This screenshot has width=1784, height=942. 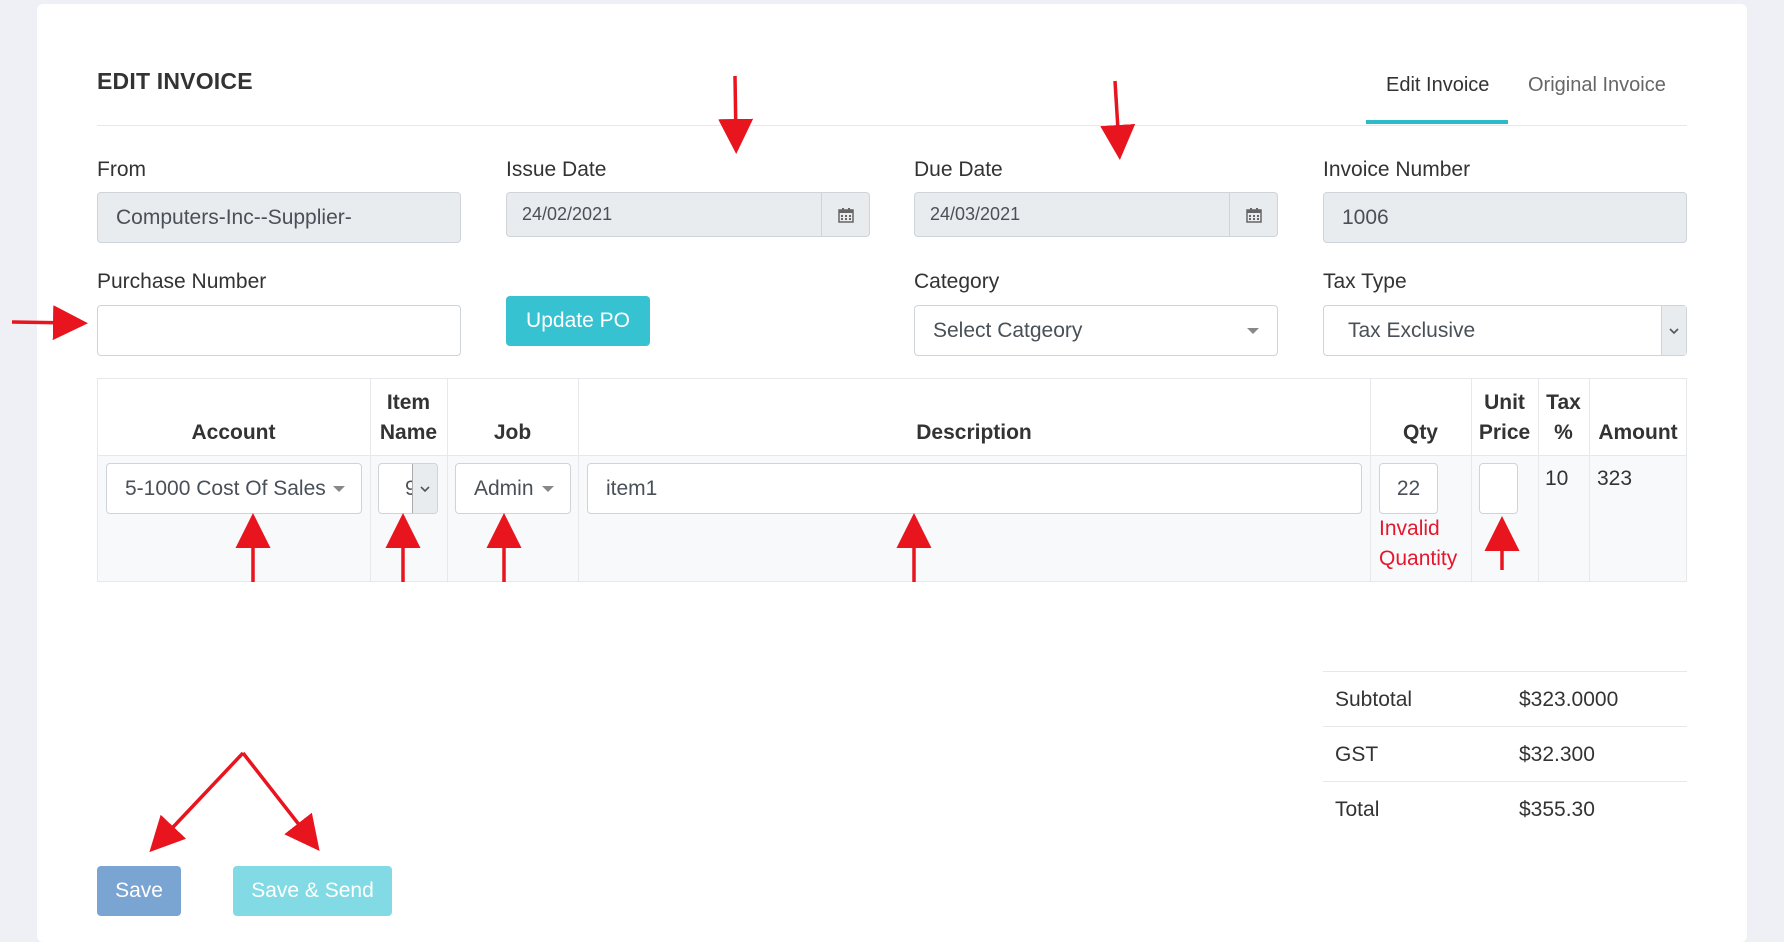 I want to click on arrow-due-date, so click(x=1118, y=120).